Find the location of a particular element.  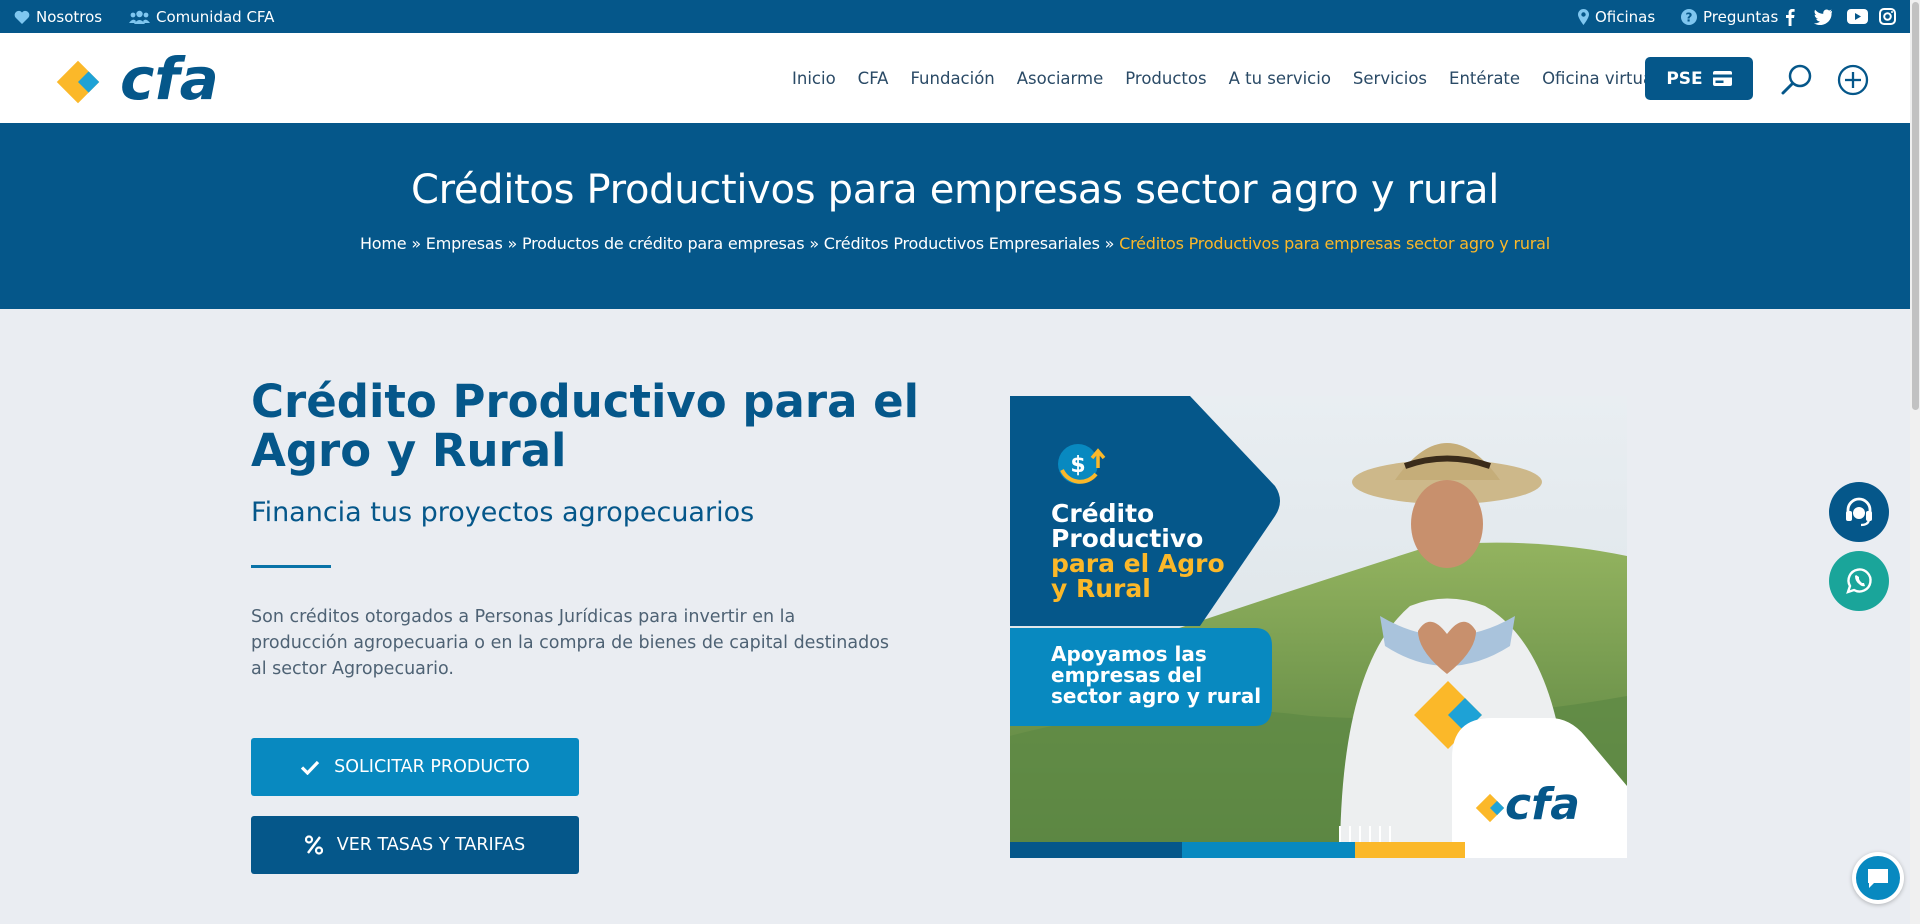

promo-line1: Crédito is located at coordinates (1103, 513).